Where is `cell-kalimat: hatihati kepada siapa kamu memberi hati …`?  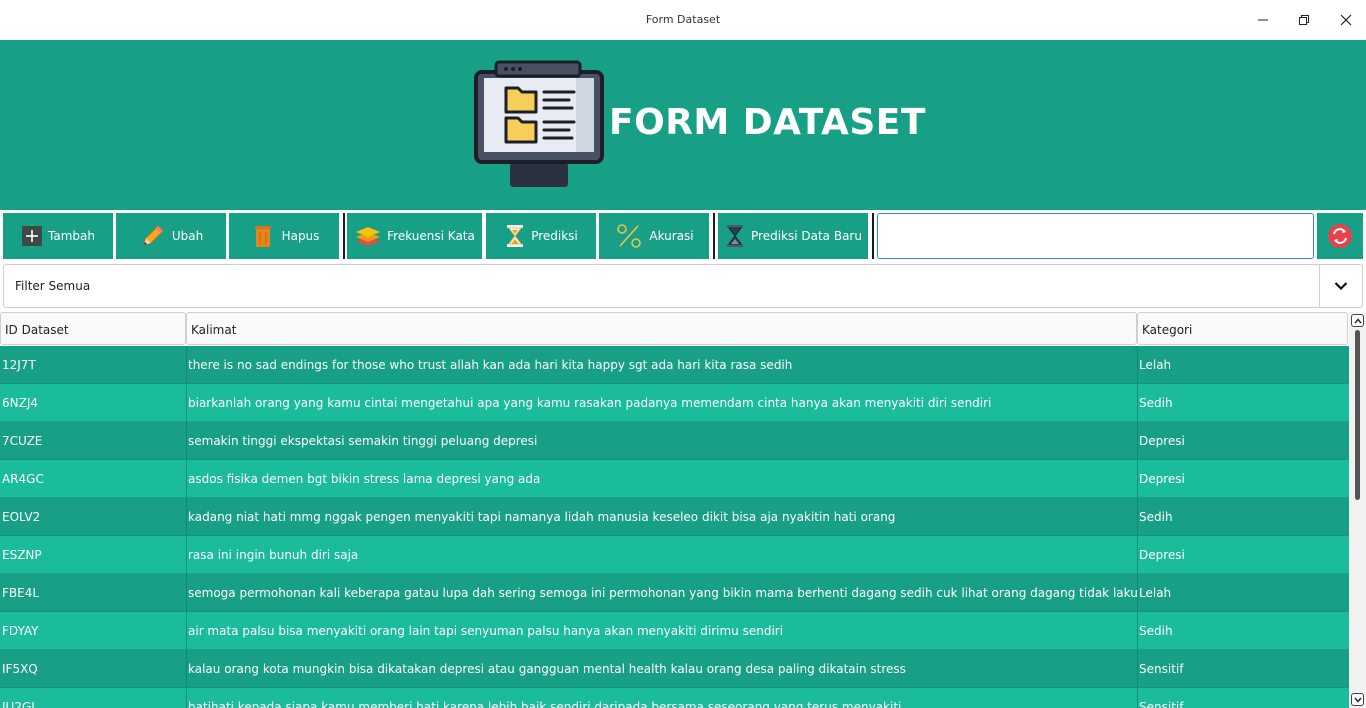
cell-kalimat: hatihati kepada siapa kamu memberi hati … is located at coordinates (545, 704).